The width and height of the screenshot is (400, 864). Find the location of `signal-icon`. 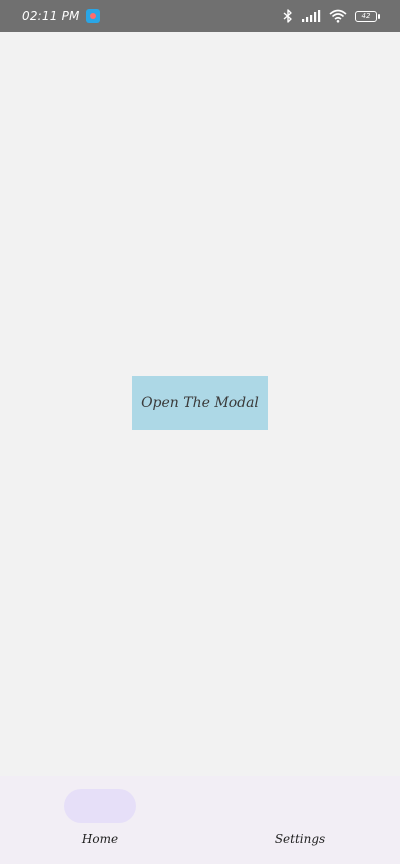

signal-icon is located at coordinates (311, 16).